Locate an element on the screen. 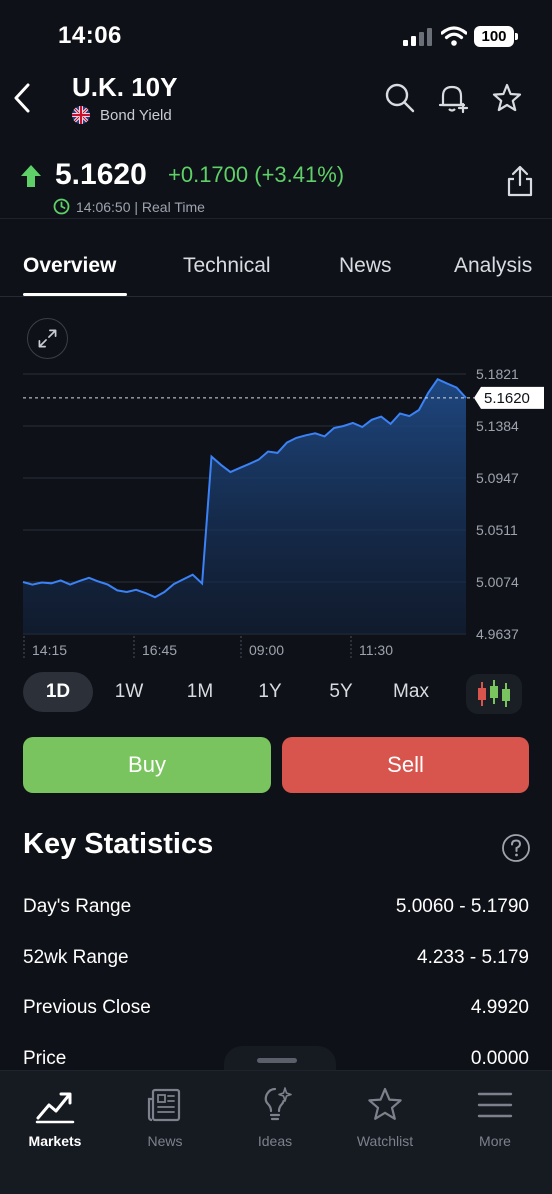 The width and height of the screenshot is (552, 1194). sell-button: Sell is located at coordinates (405, 765).